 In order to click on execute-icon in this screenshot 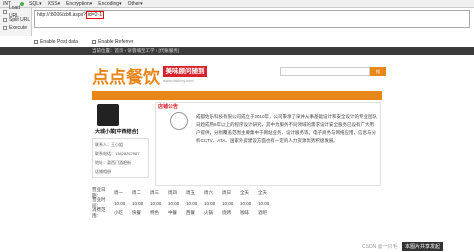, I will do `click(5, 28)`.